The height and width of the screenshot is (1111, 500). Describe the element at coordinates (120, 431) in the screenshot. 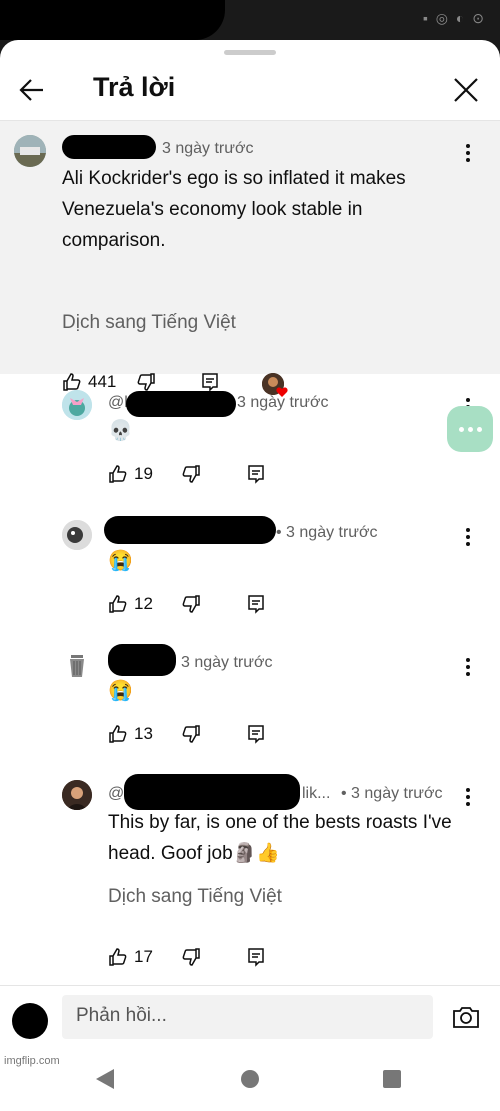

I see `comment-text: 💀` at that location.